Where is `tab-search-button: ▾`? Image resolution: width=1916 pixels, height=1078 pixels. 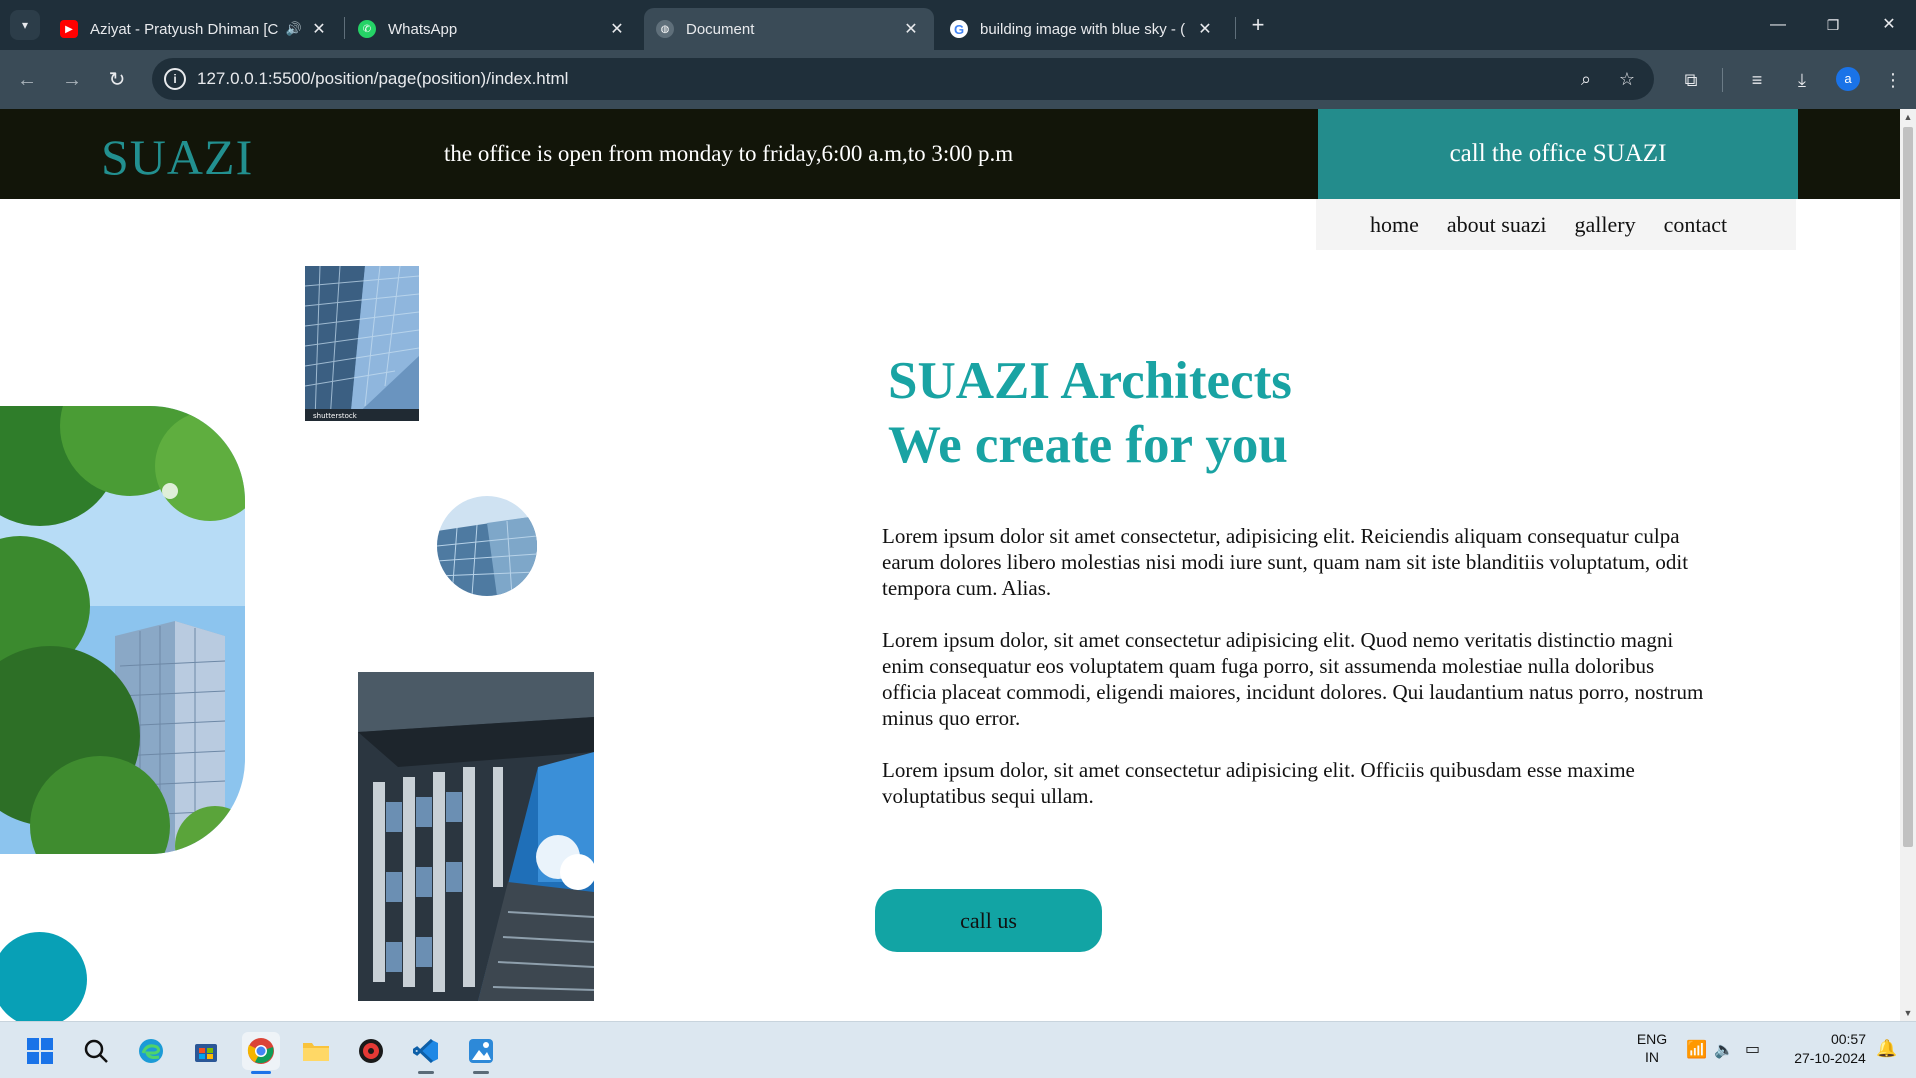
tab-search-button: ▾ is located at coordinates (25, 25).